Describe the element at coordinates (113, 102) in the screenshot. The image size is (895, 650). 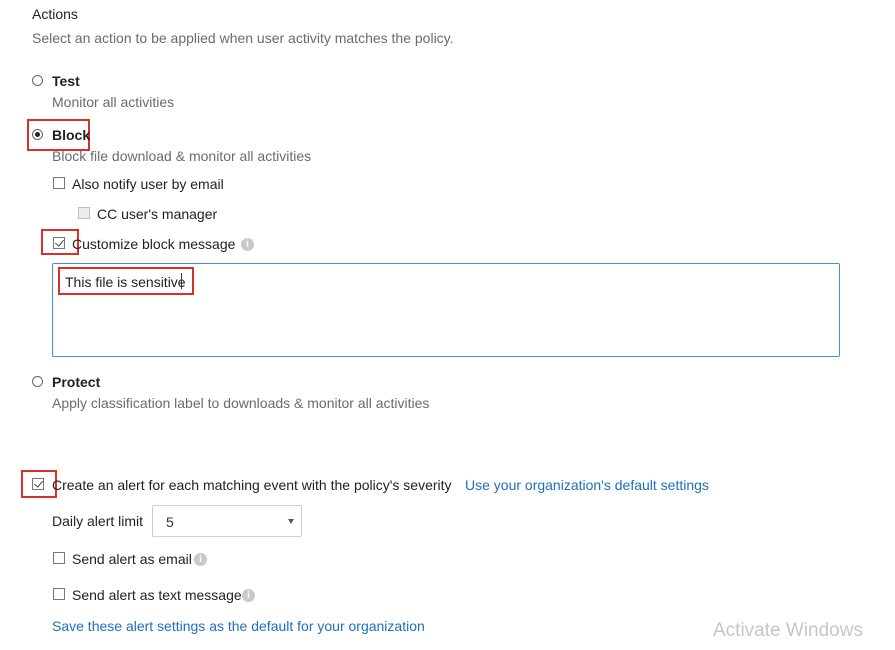
I see `test-description: Monitor all activities` at that location.